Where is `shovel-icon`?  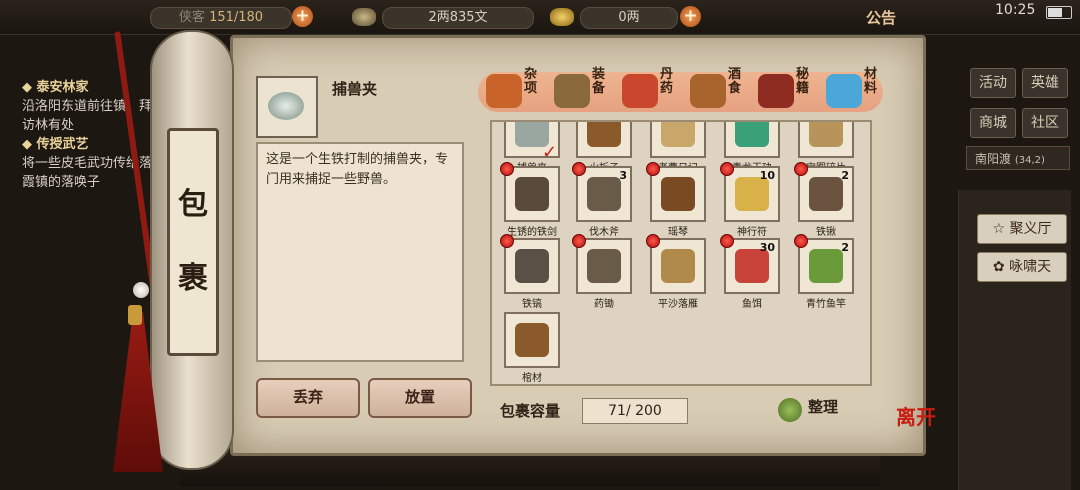
shovel-icon is located at coordinates (826, 194).